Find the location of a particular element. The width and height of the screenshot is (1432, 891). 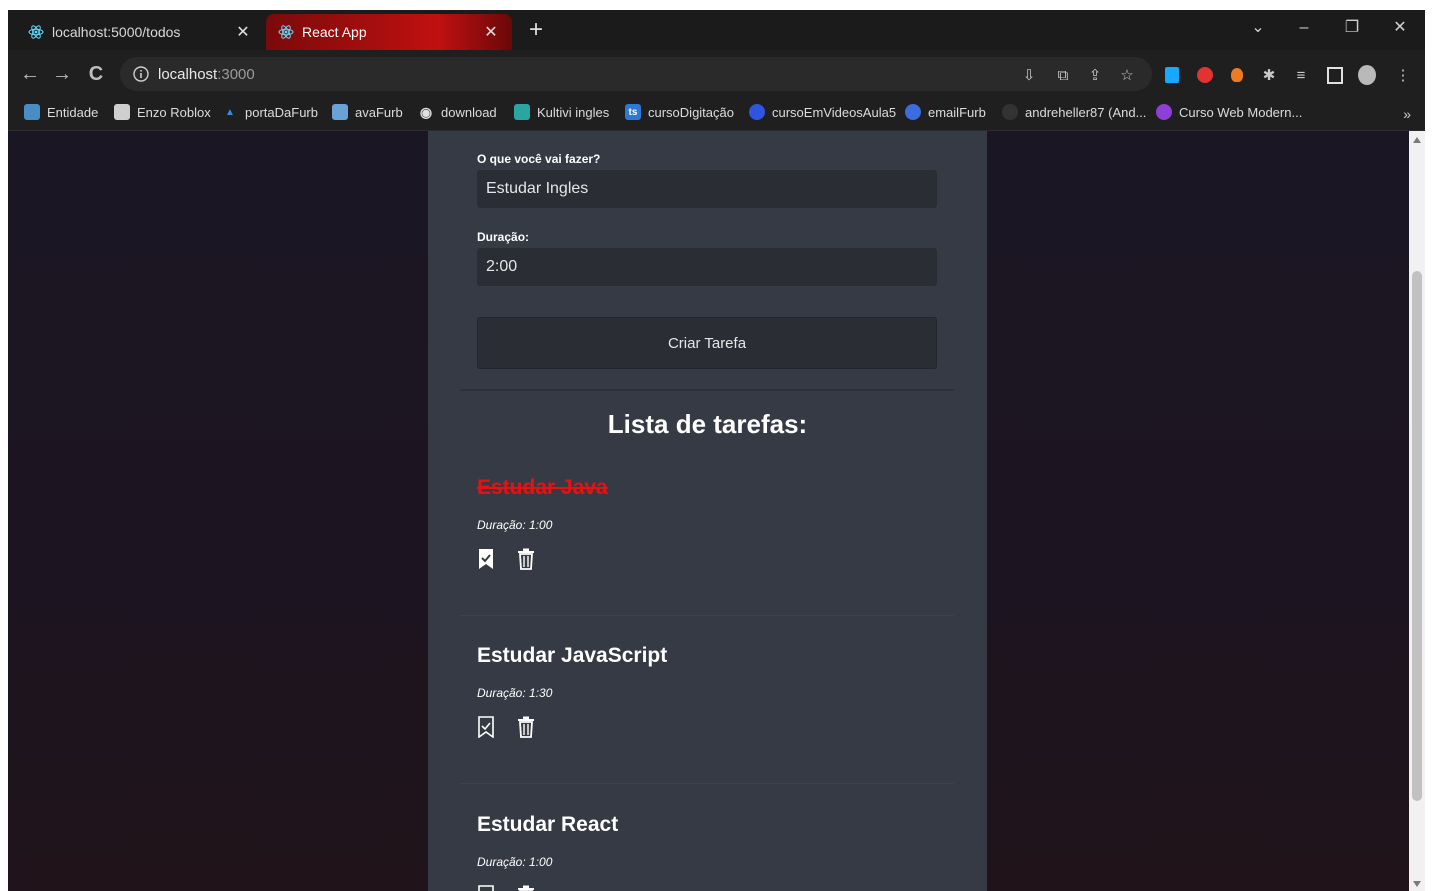

bookmark-label: portaDaFurb is located at coordinates (281, 112).